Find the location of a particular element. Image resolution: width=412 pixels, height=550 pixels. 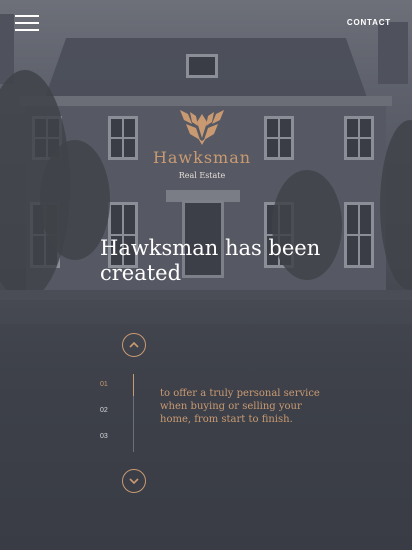

brand-tagline: Real Estate is located at coordinates (202, 175).